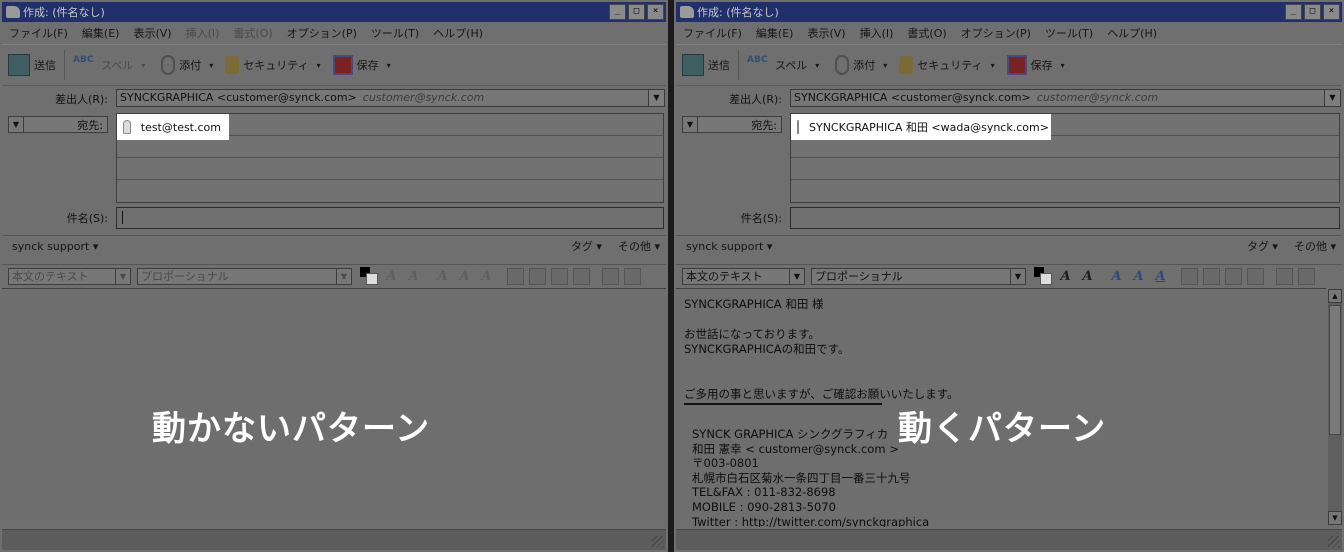 Image resolution: width=1344 pixels, height=552 pixels. What do you see at coordinates (775, 33) in the screenshot?
I see `menu-edit: 編集(E)` at bounding box center [775, 33].